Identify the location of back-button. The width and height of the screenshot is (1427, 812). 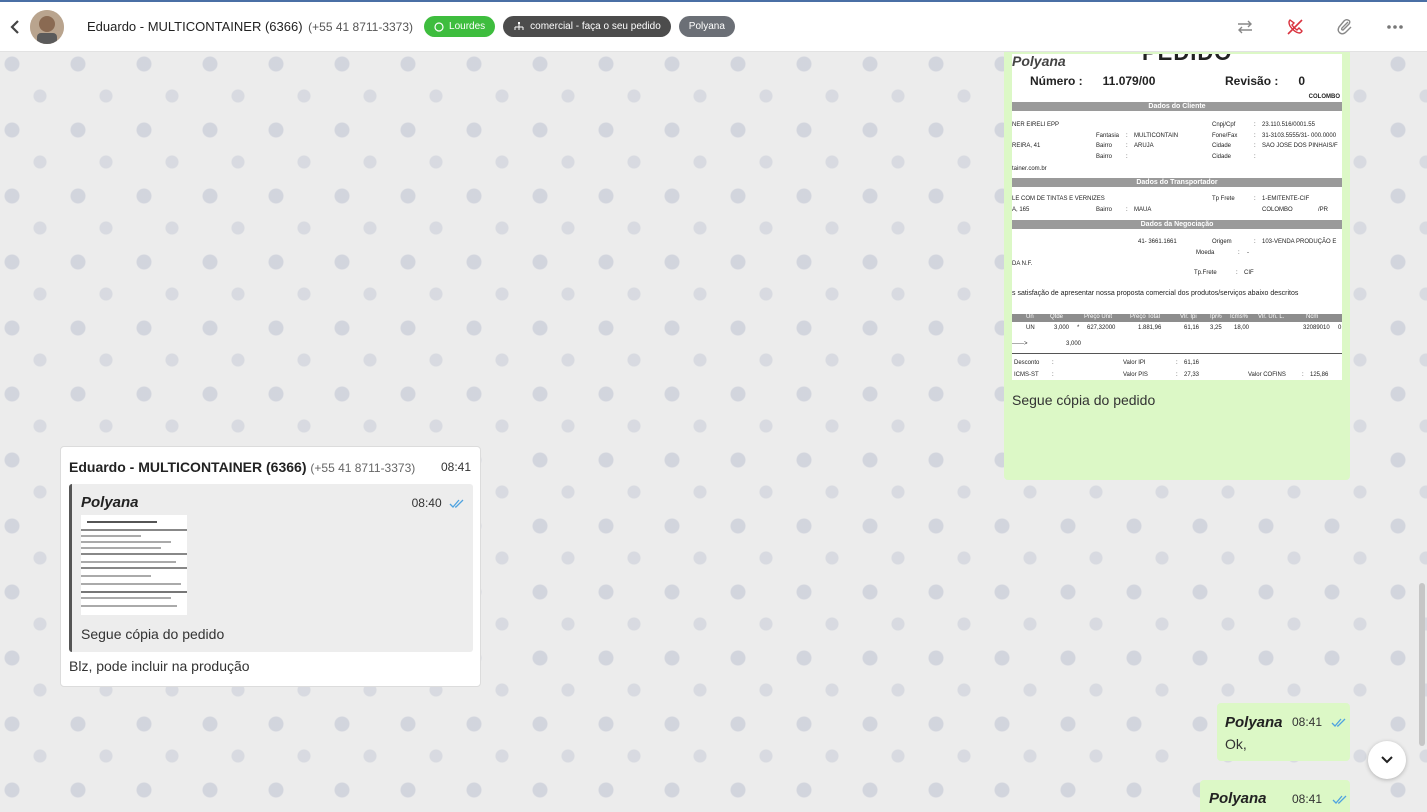
(15, 27).